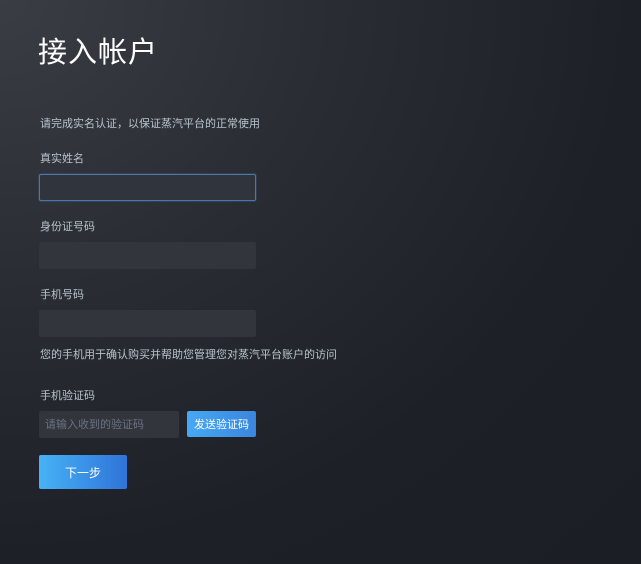 This screenshot has height=564, width=641. I want to click on phone-label: 手机号码, so click(62, 294).